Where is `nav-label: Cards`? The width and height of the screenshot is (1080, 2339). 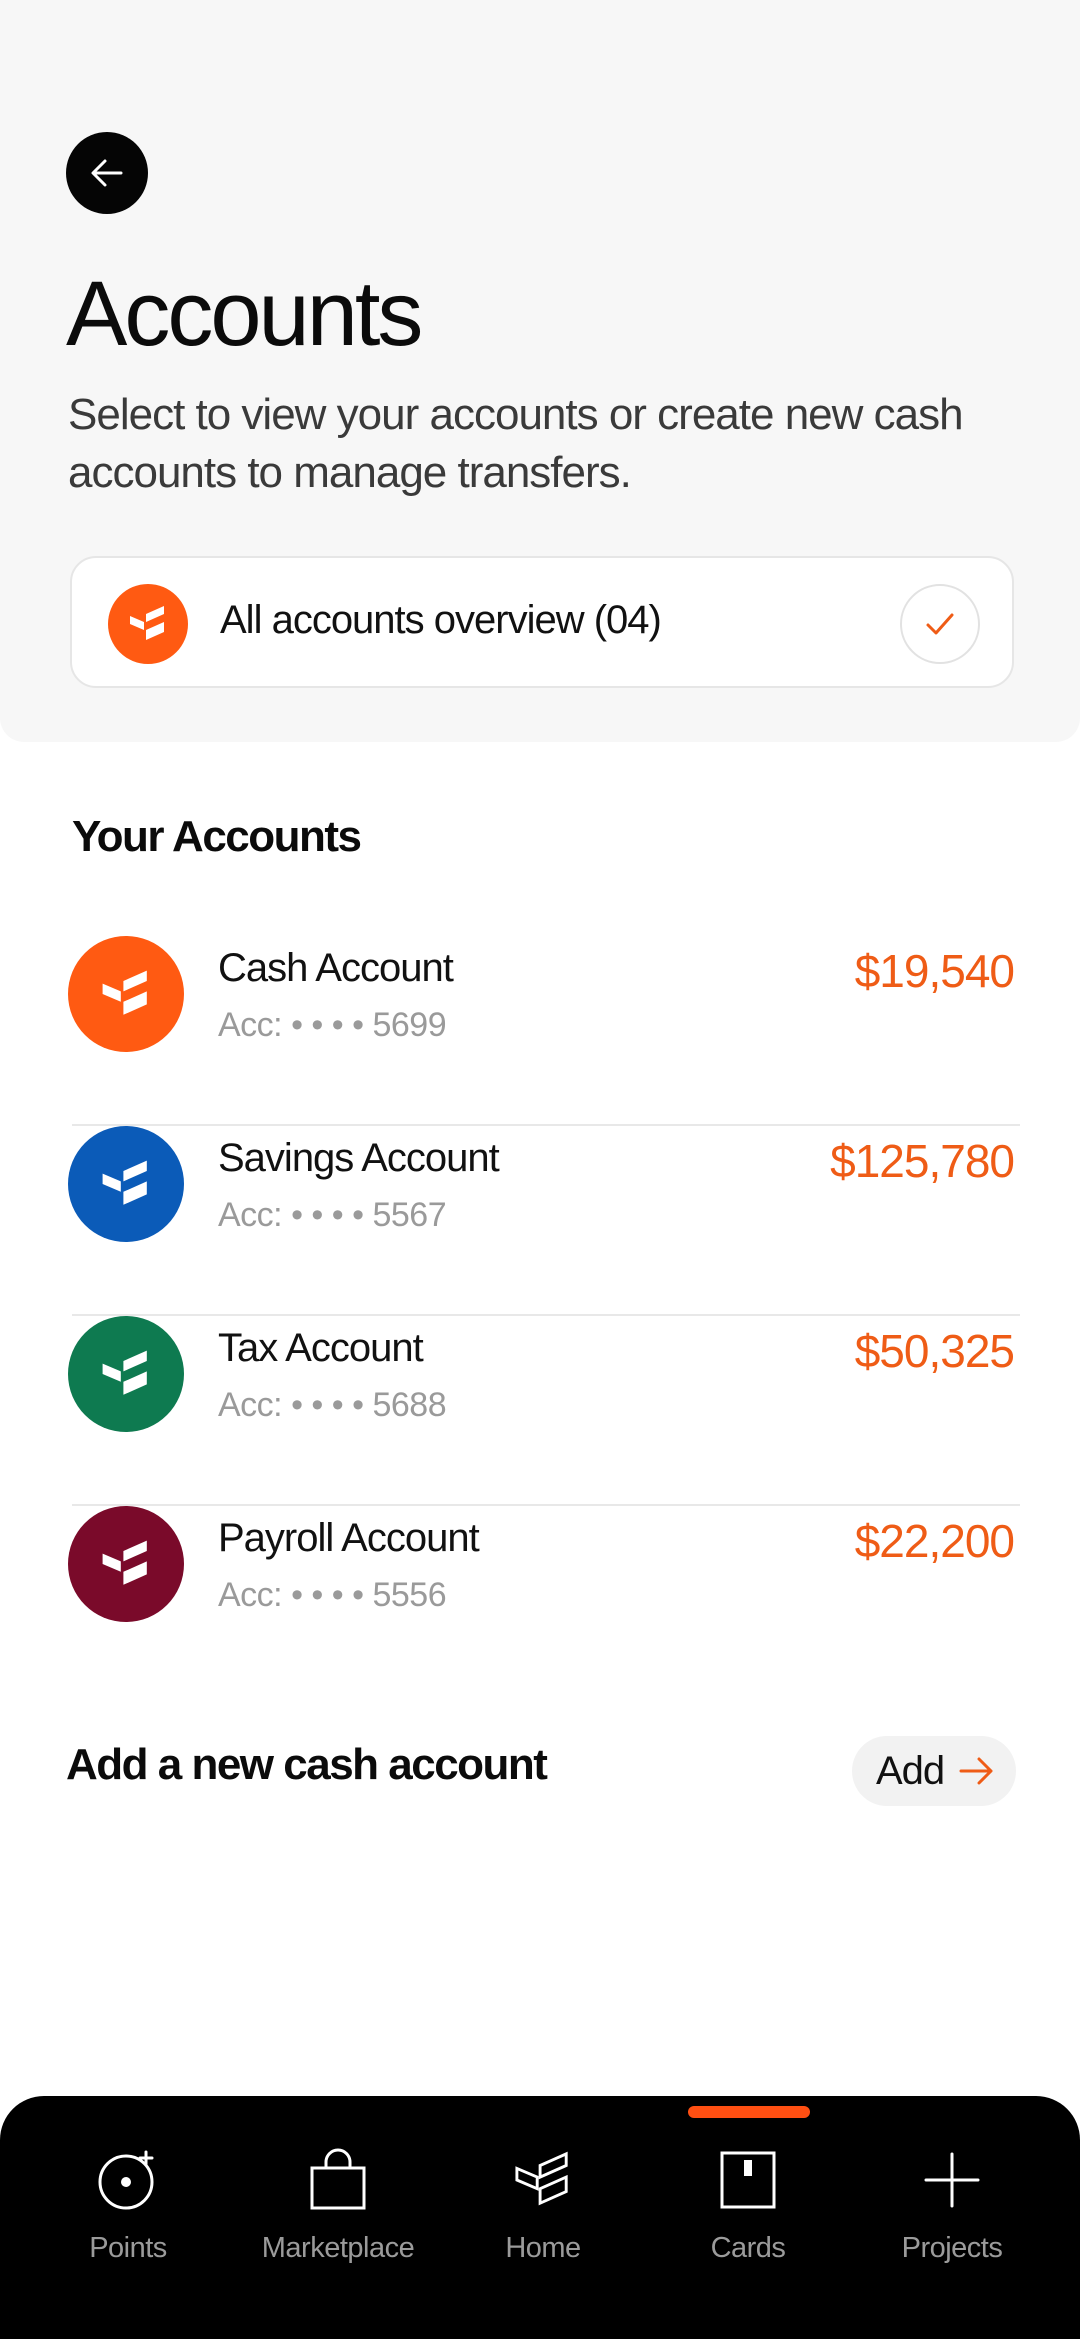 nav-label: Cards is located at coordinates (748, 2248).